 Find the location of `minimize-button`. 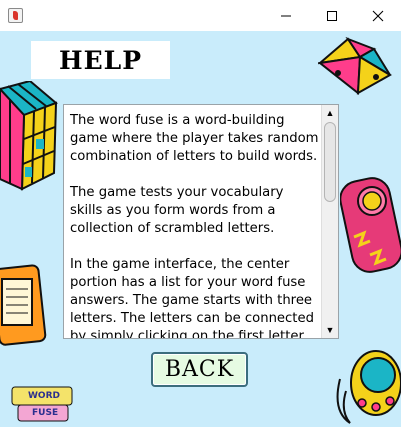

minimize-button is located at coordinates (286, 15).